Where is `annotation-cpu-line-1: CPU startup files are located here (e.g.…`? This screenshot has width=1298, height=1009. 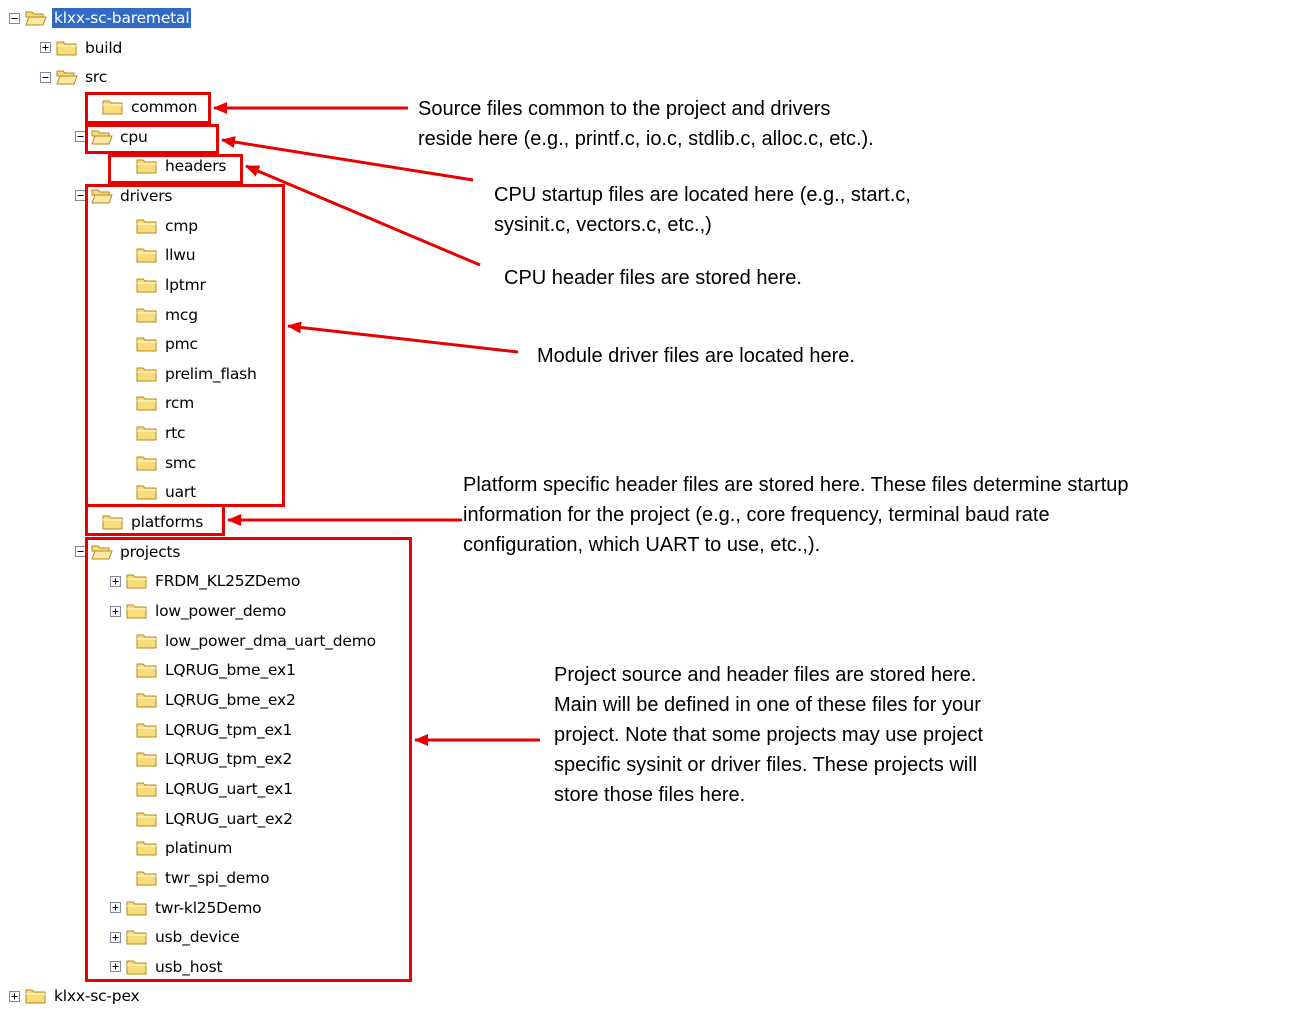
annotation-cpu-line-1: CPU startup files are located here (e.g.… is located at coordinates (702, 195).